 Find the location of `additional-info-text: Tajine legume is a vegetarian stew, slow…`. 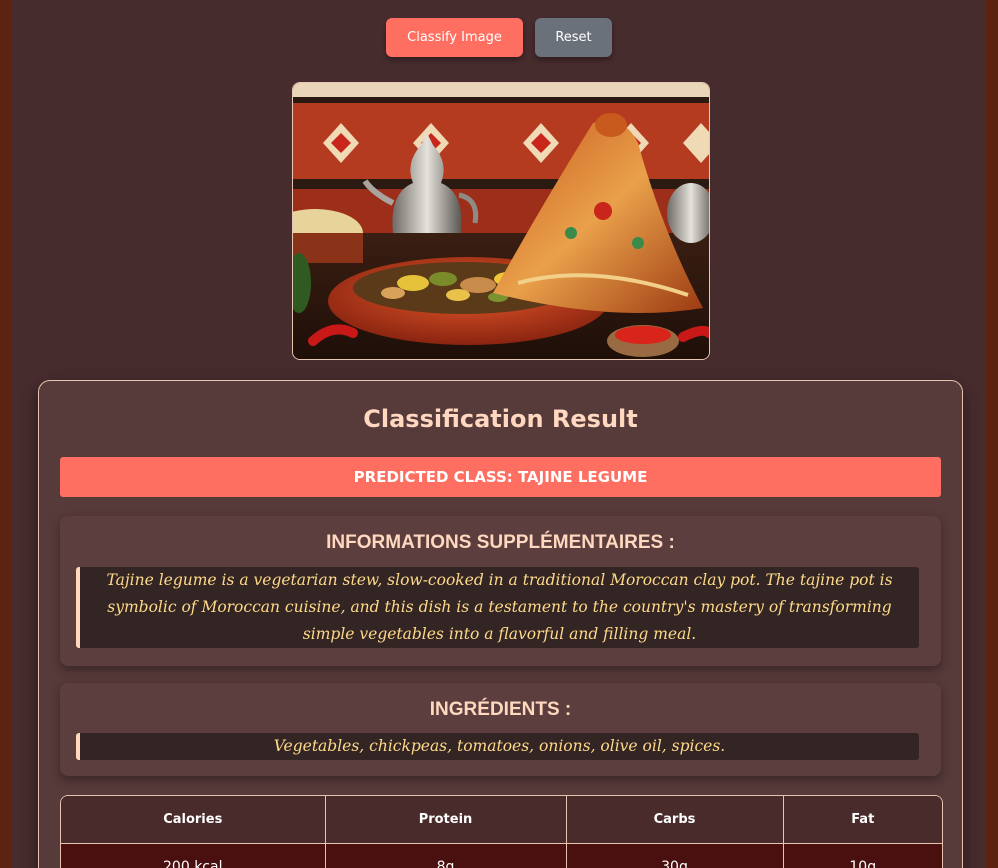

additional-info-text: Tajine legume is a vegetarian stew, slow… is located at coordinates (497, 607).